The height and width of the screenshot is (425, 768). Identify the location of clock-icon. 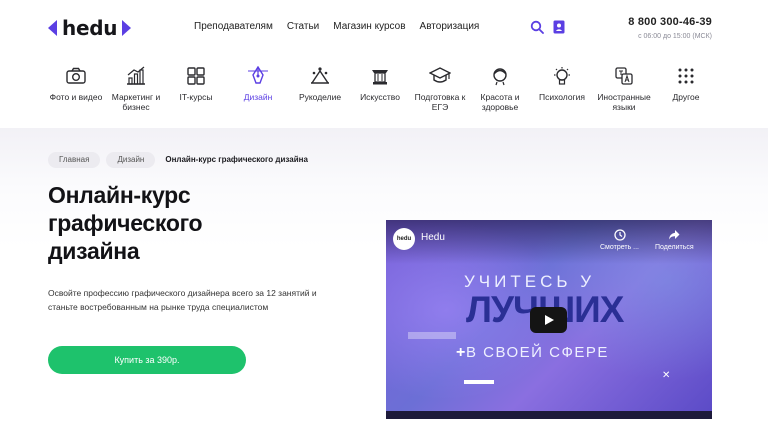
(619, 235).